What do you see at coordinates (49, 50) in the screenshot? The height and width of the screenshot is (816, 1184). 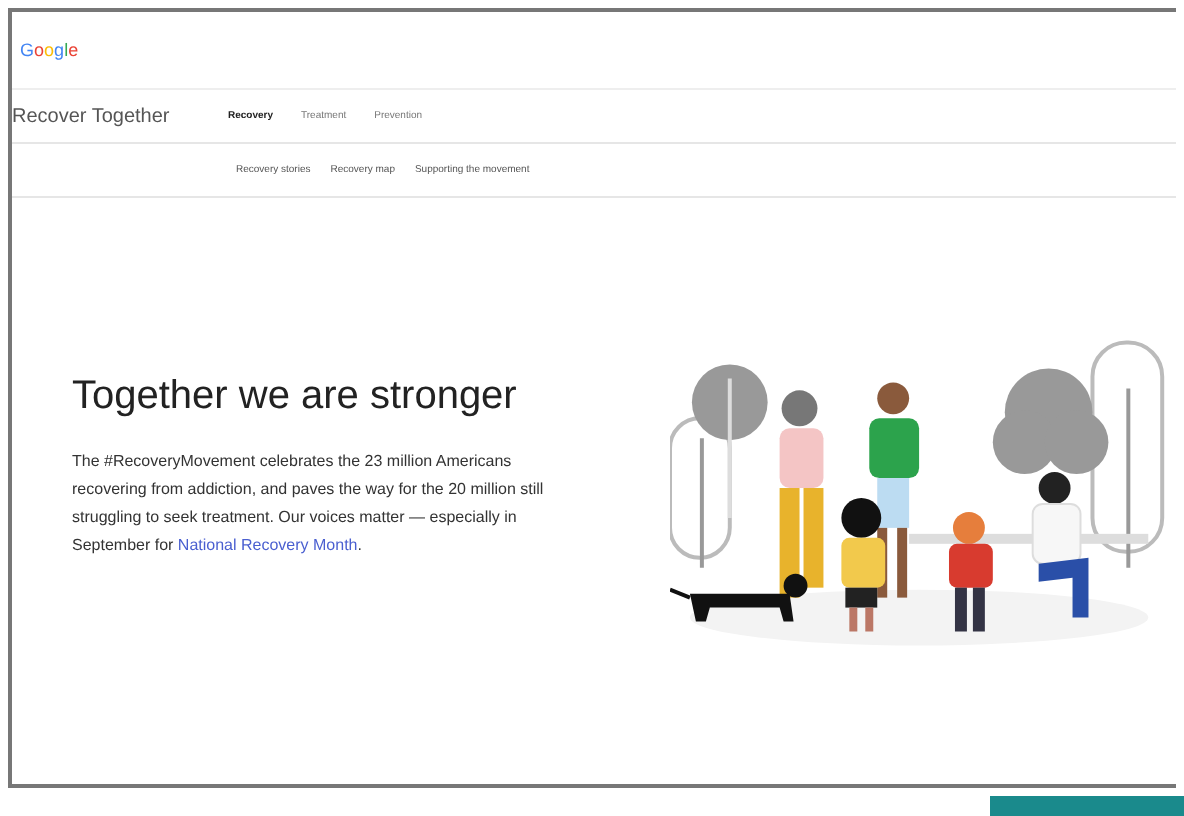 I see `logo: Google` at bounding box center [49, 50].